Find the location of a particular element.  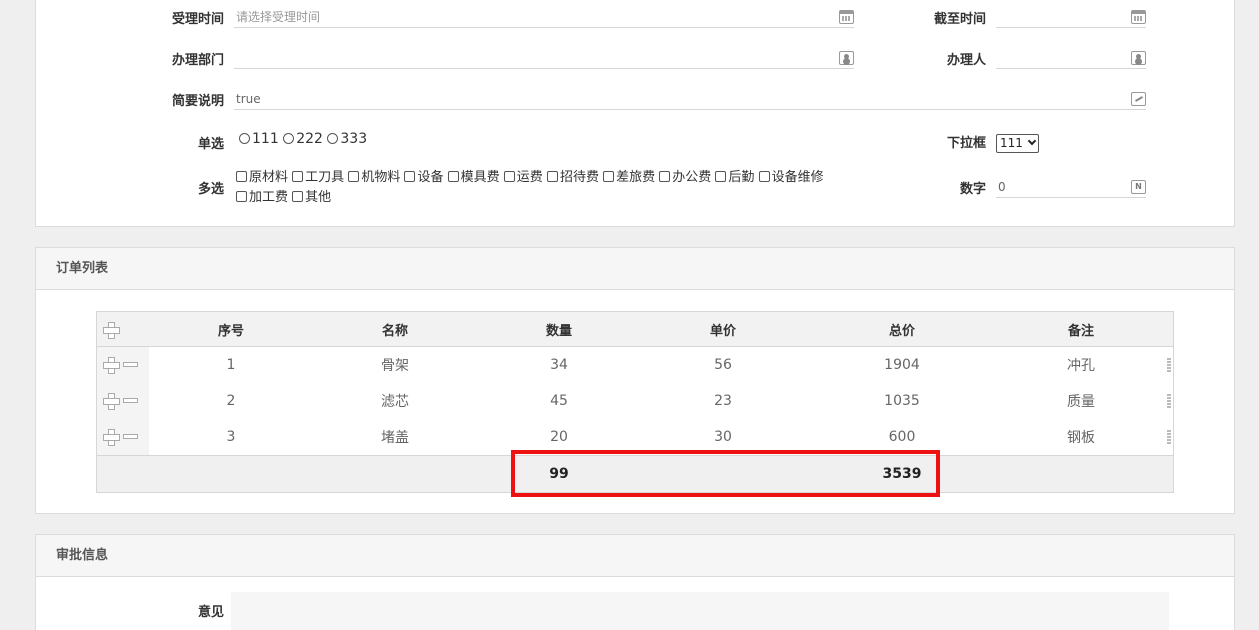

multi-select-label: 多选 is located at coordinates (210, 189).